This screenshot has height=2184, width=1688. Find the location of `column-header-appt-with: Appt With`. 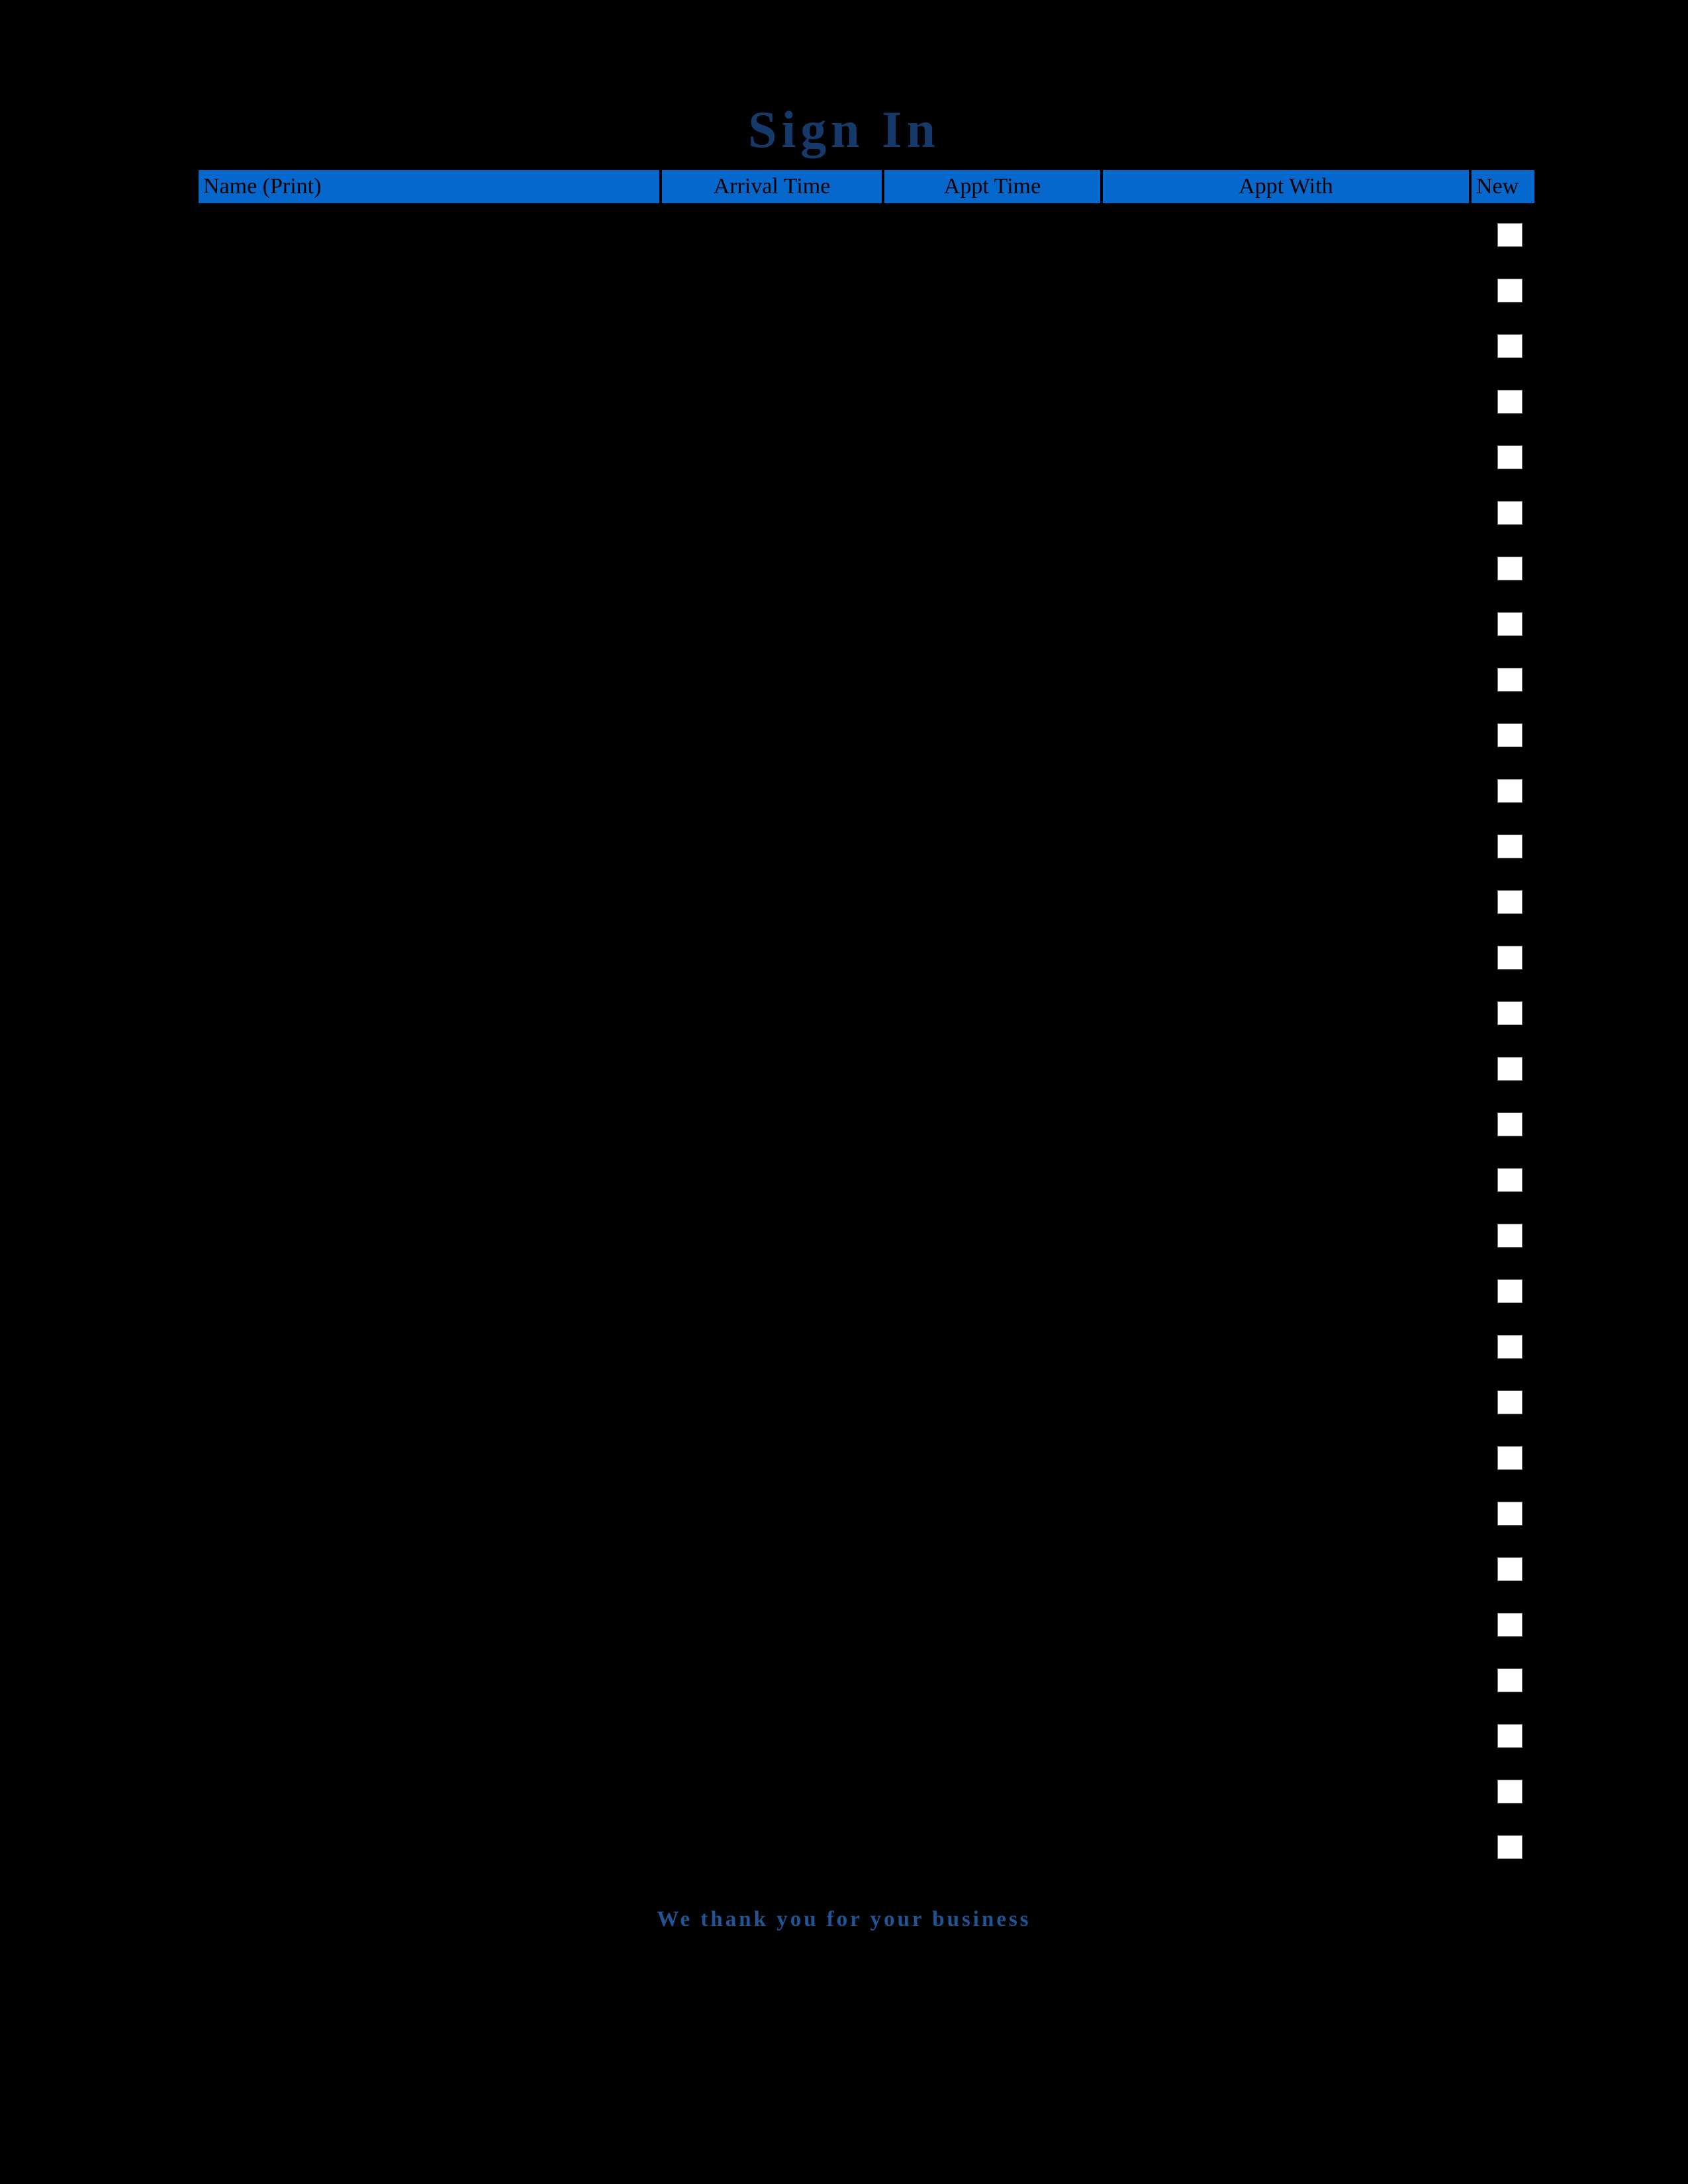

column-header-appt-with: Appt With is located at coordinates (1287, 187).